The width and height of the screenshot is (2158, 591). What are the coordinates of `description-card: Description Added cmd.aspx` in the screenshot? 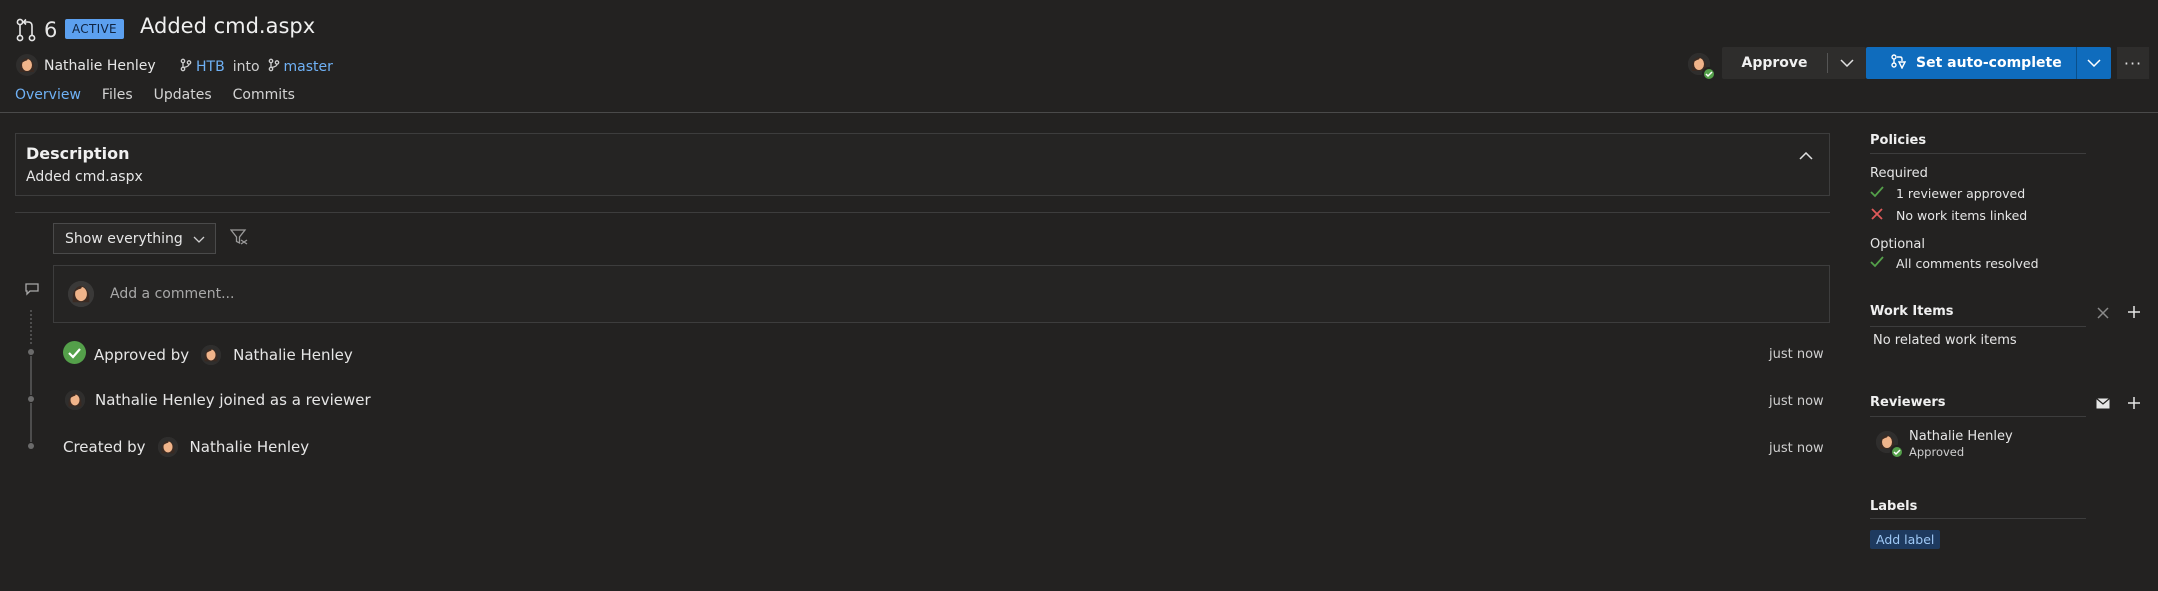 It's located at (922, 164).